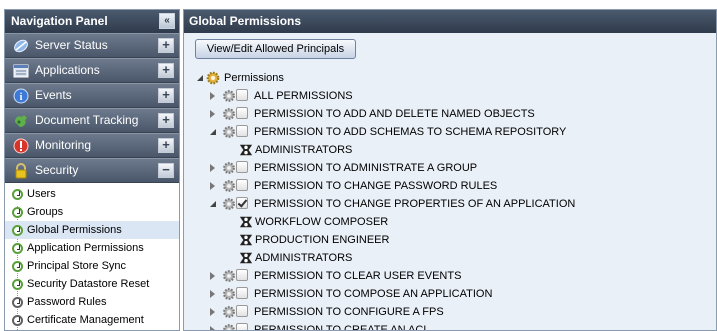  I want to click on collapse-security-button: −, so click(166, 170).